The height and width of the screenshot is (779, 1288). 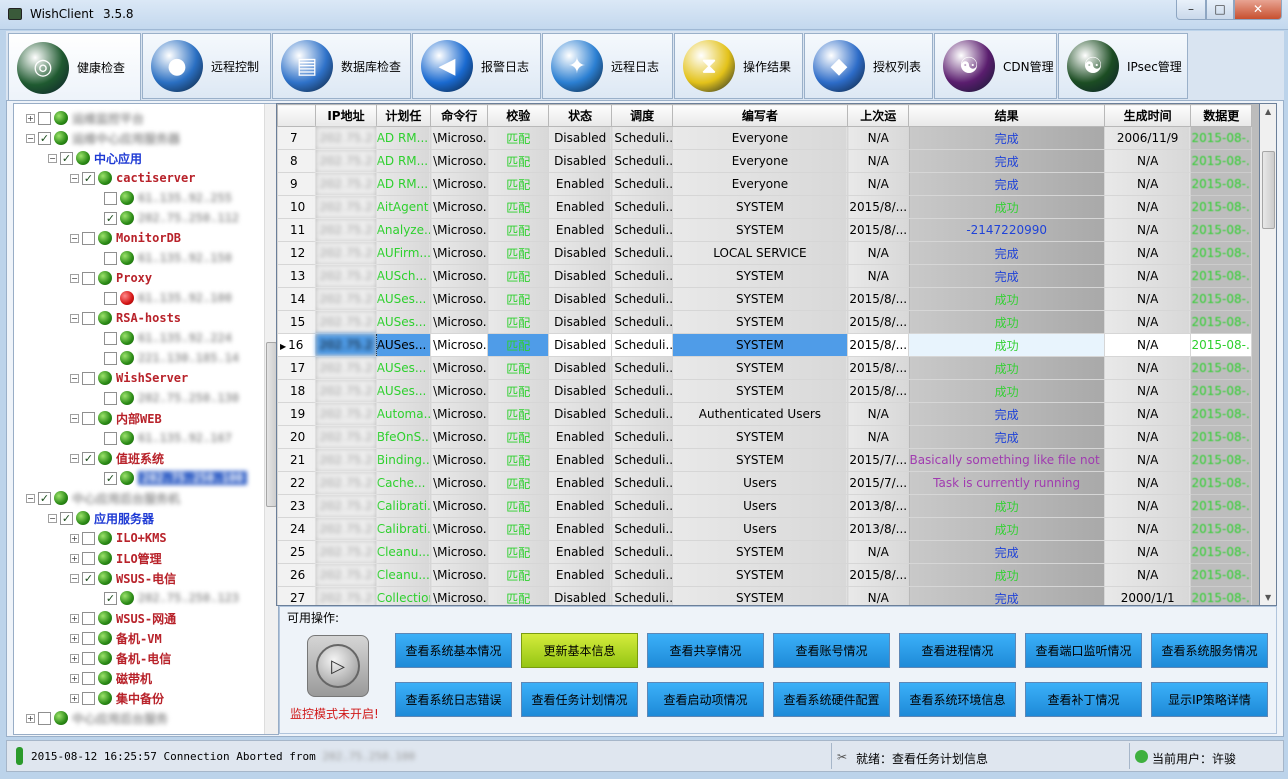 I want to click on op-button: 查看系统硬件配置, so click(x=831, y=699).